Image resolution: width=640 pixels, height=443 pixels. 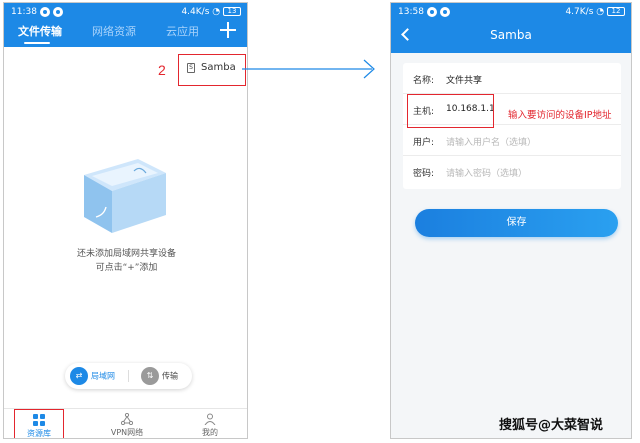 I want to click on page-title: Samba, so click(x=511, y=35).